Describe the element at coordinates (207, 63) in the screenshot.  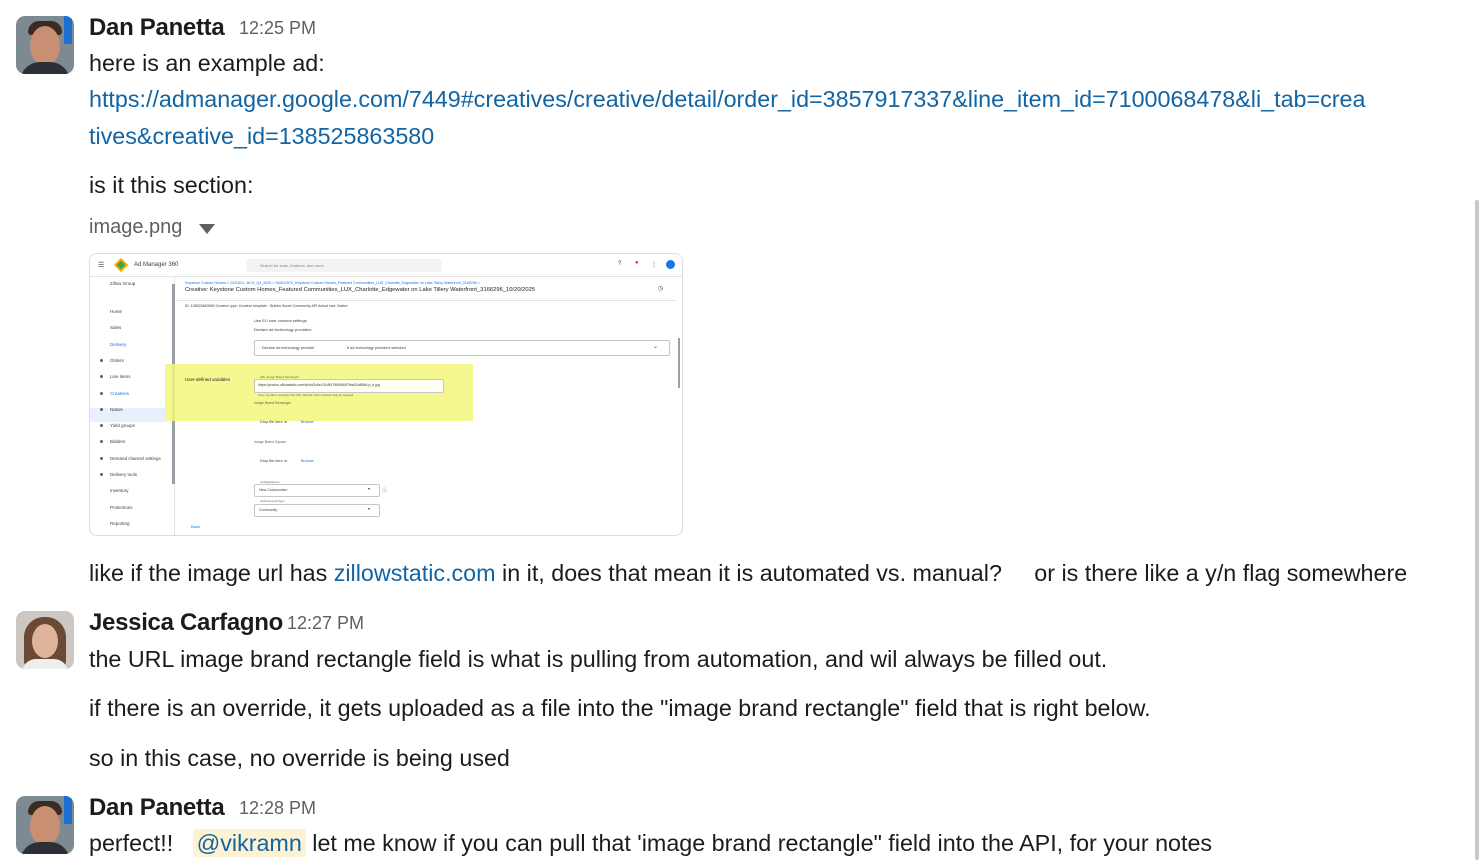
I see `message-text: here is an example ad:` at that location.